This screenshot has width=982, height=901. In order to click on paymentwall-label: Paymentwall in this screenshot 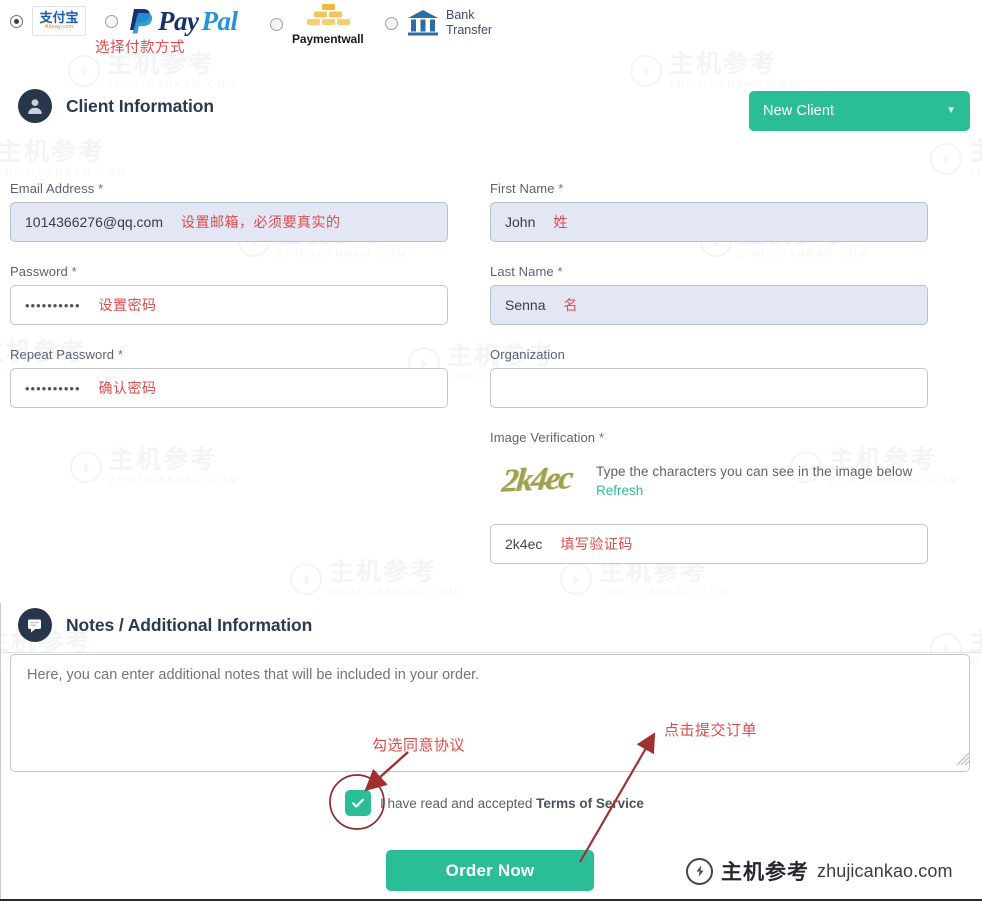, I will do `click(328, 39)`.